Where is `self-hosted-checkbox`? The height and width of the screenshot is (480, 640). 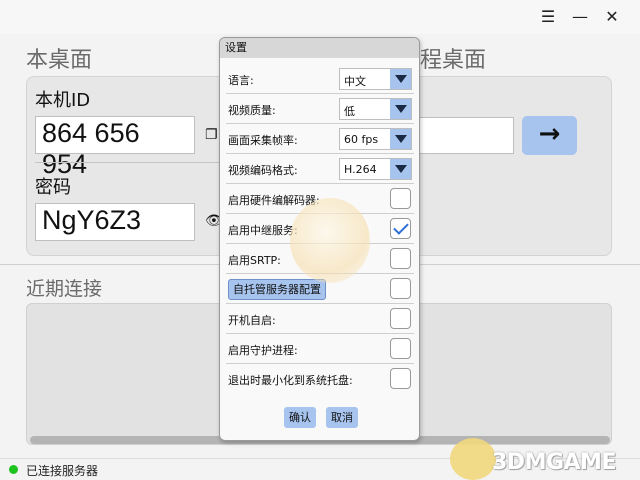
self-hosted-checkbox is located at coordinates (400, 288).